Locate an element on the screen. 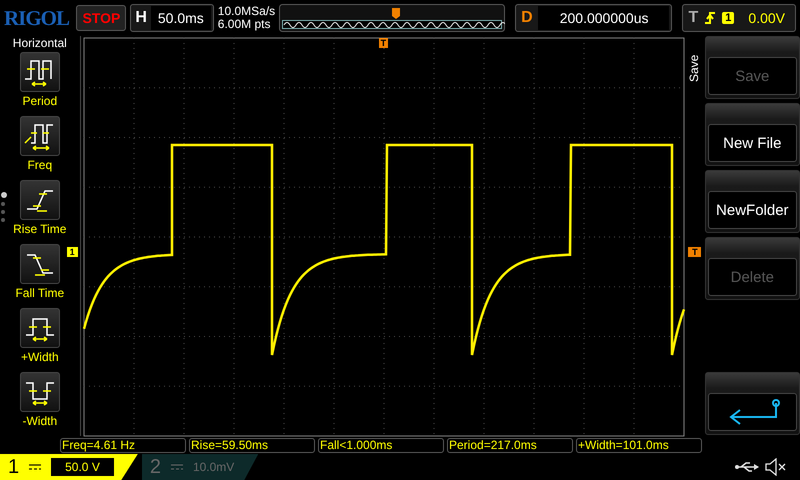 The image size is (800, 480). channel-tab: 1 50.0 V is located at coordinates (69, 467).